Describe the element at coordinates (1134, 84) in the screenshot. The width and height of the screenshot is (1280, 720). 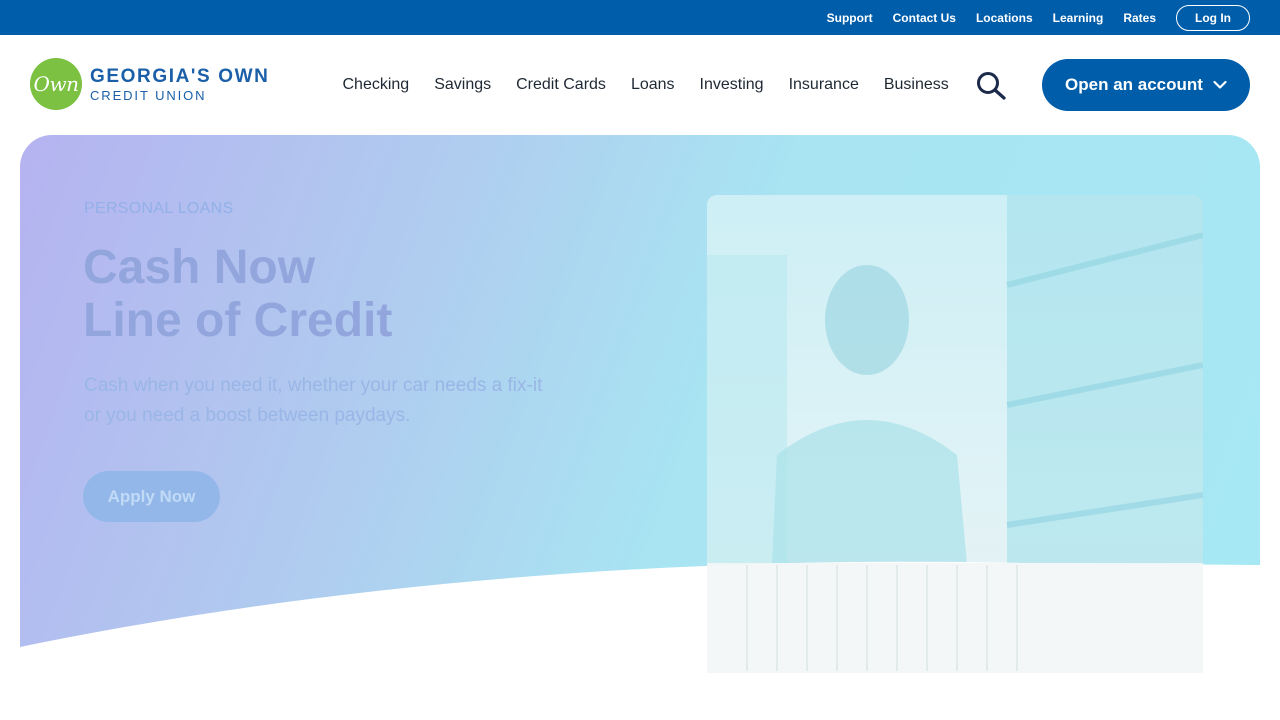
I see `open-account-label: Open an account` at that location.